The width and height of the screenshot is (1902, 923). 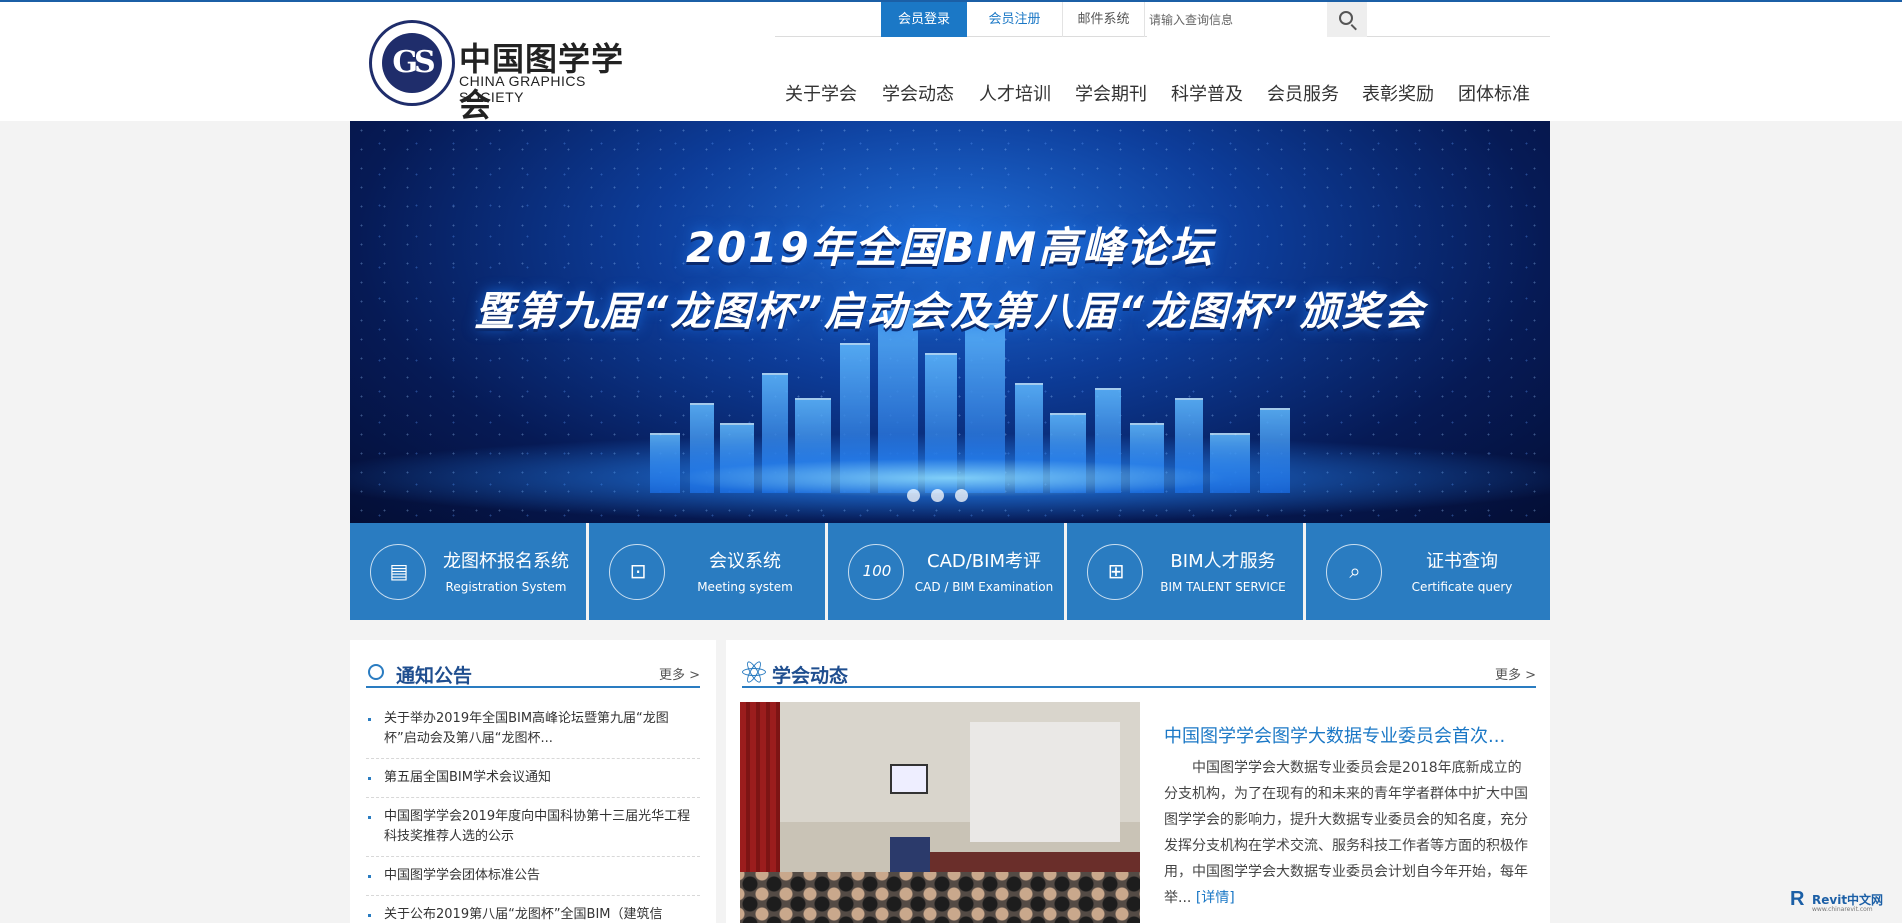 What do you see at coordinates (1215, 898) in the screenshot?
I see `news-detail-link: [详情]` at bounding box center [1215, 898].